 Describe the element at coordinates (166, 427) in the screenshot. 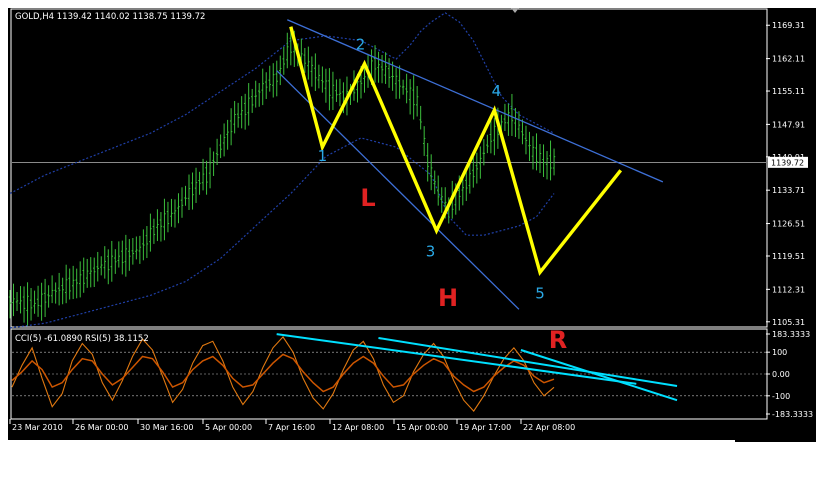

I see `date-tick-label: 30 Mar 16:00` at that location.